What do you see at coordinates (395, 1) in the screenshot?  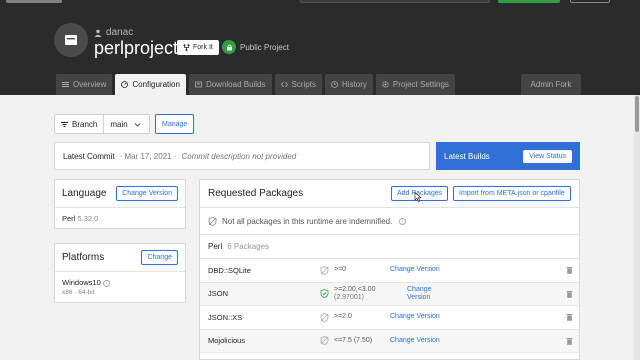 I see `global-search-input` at bounding box center [395, 1].